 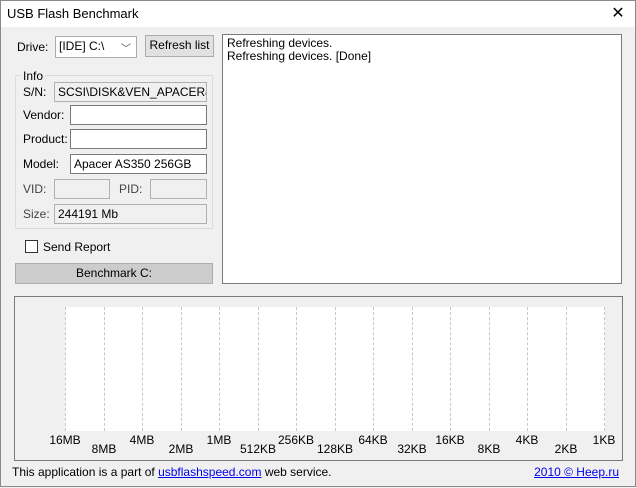 What do you see at coordinates (209, 472) in the screenshot?
I see `usbflashspeed-link: usbflashspeed.com` at bounding box center [209, 472].